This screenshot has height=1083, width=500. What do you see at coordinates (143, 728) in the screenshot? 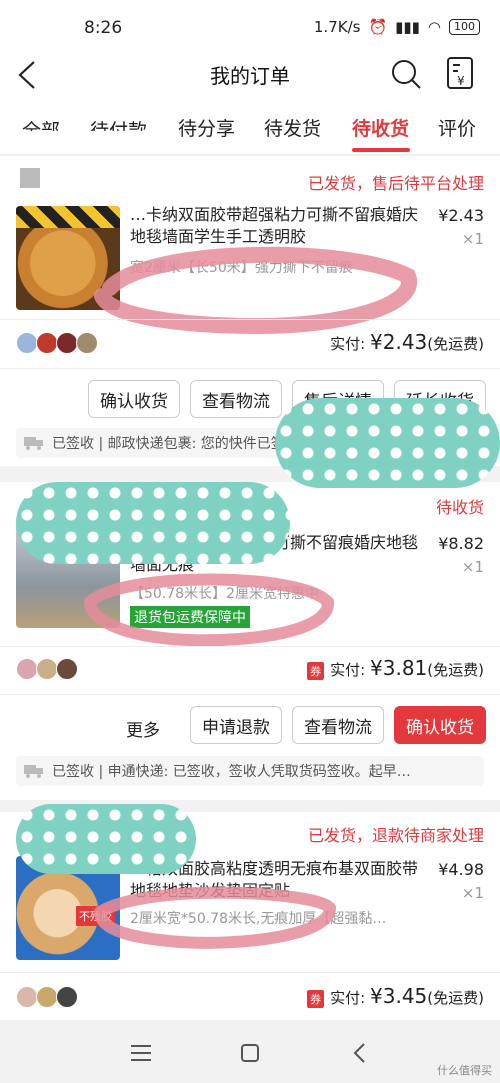
I see `more-button: 更多` at bounding box center [143, 728].